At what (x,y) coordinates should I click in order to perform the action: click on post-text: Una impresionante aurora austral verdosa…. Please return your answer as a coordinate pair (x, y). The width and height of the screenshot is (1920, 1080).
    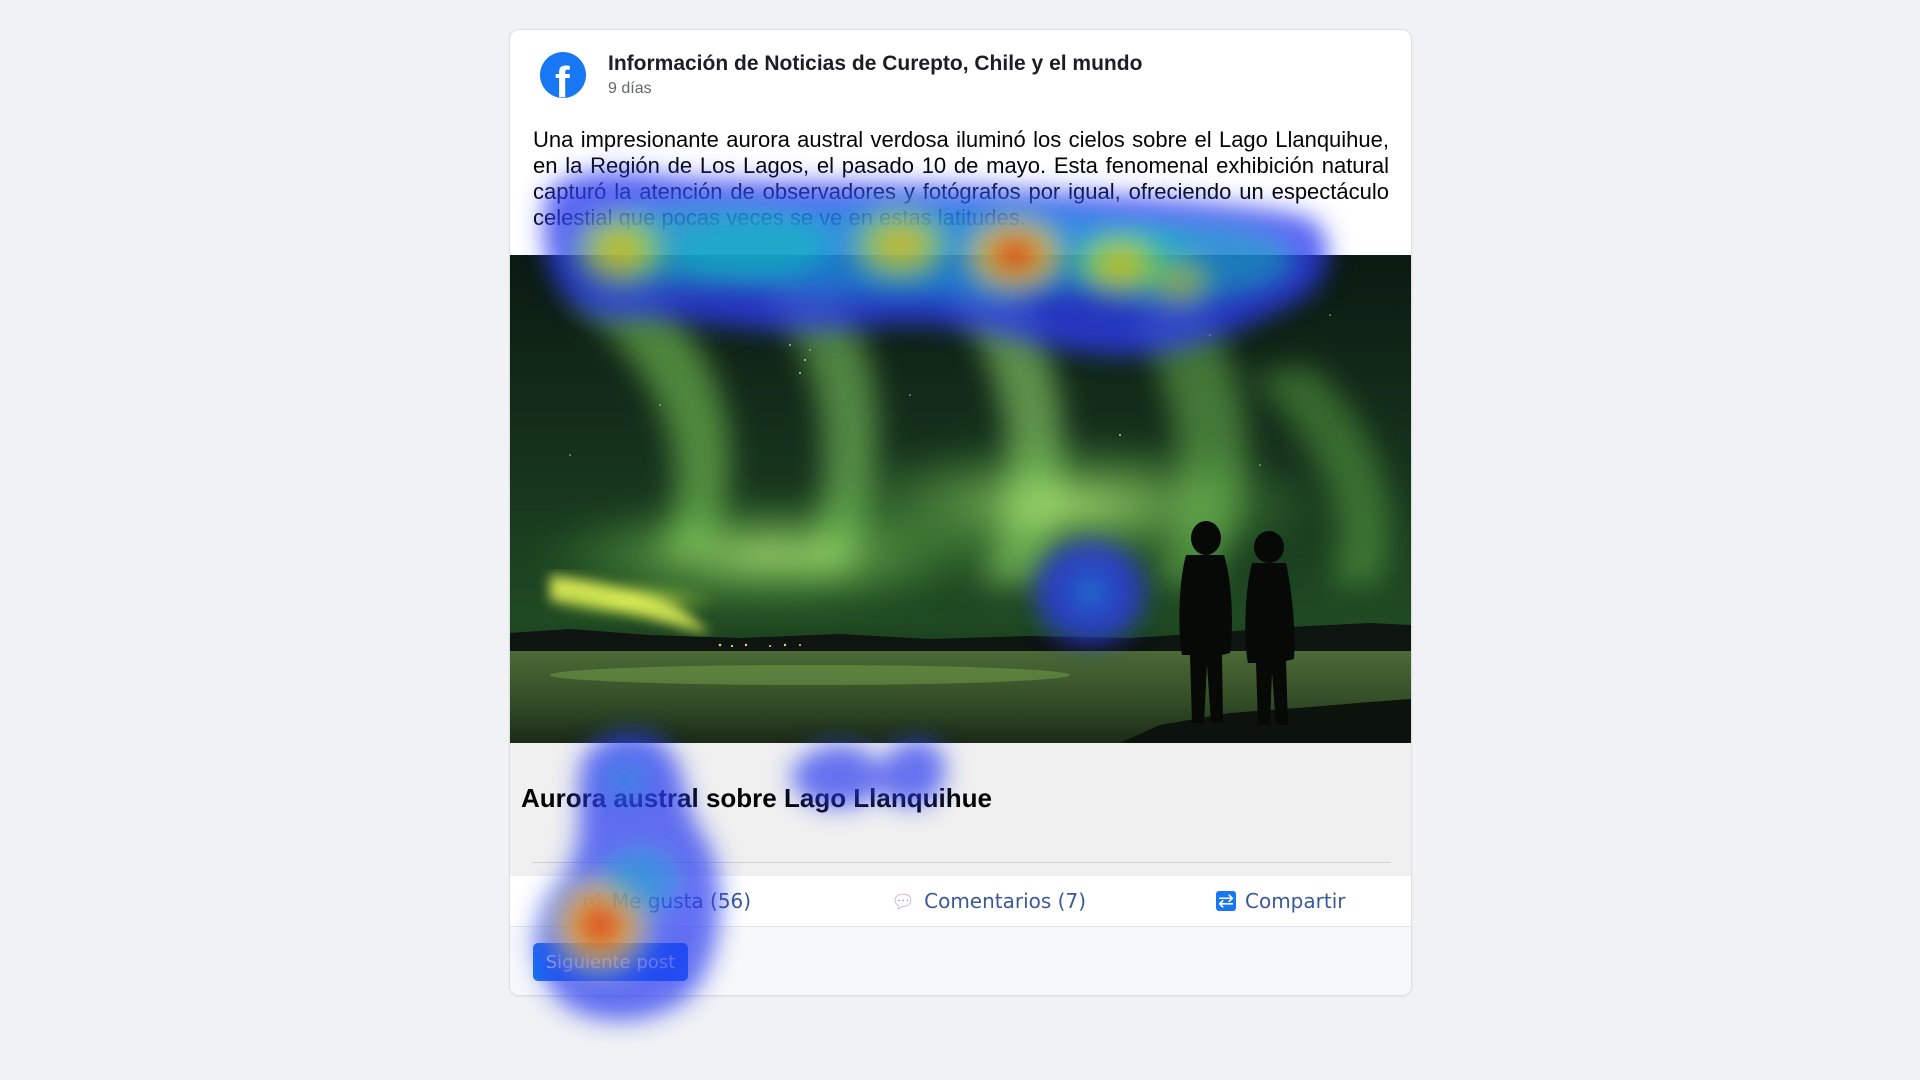
    Looking at the image, I should click on (961, 178).